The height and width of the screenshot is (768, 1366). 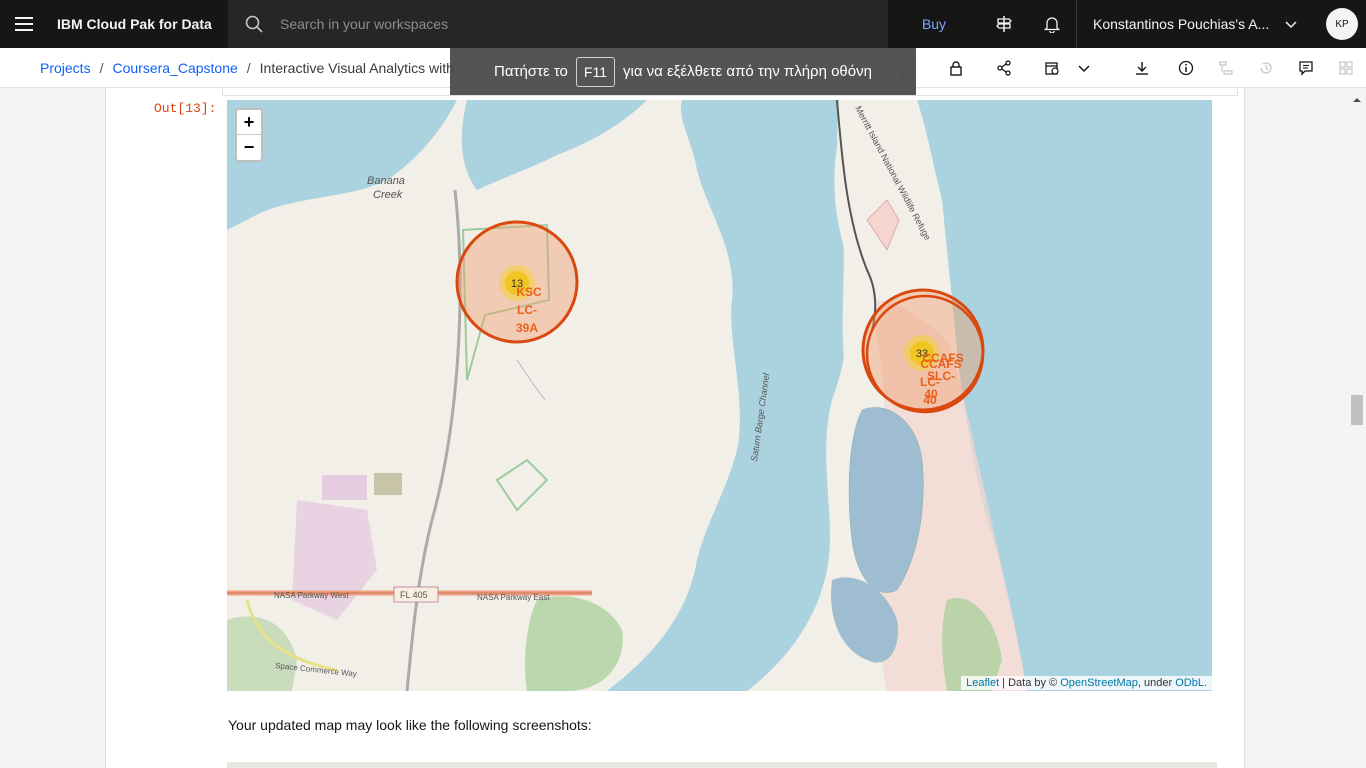 What do you see at coordinates (1306, 68) in the screenshot?
I see `comment-icon` at bounding box center [1306, 68].